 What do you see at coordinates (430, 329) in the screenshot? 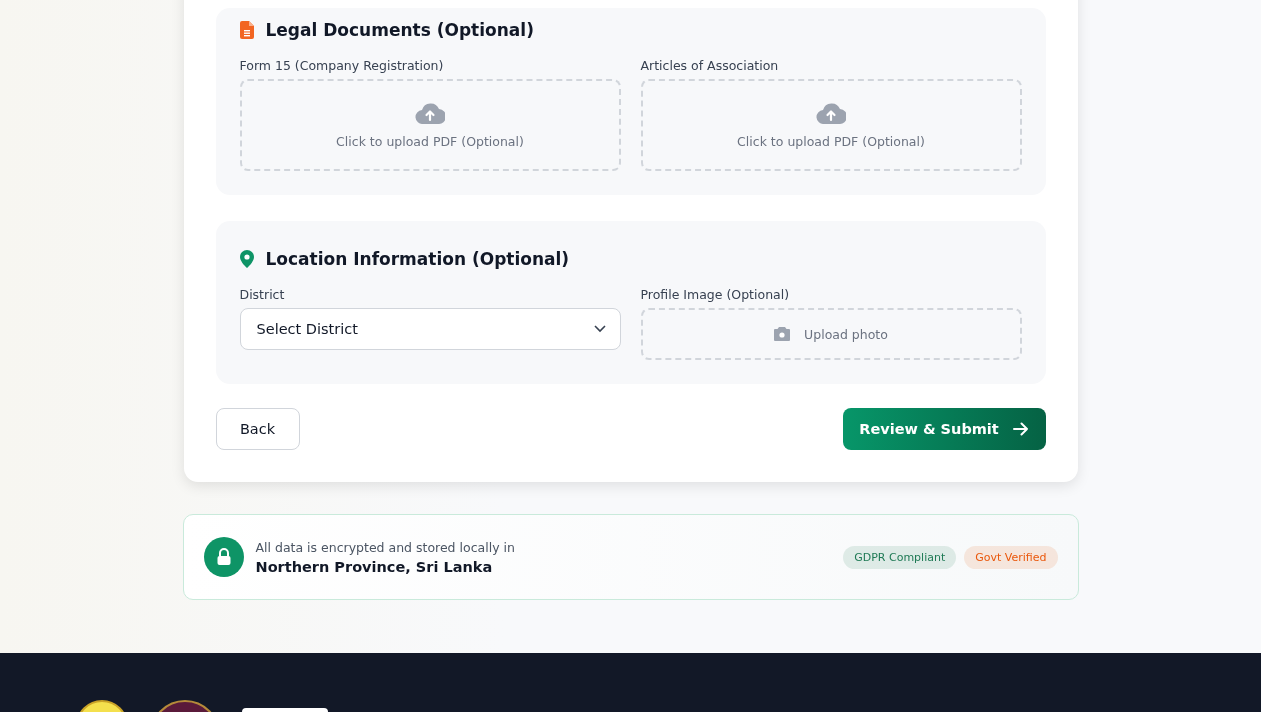
I see `district-select: Select District` at bounding box center [430, 329].